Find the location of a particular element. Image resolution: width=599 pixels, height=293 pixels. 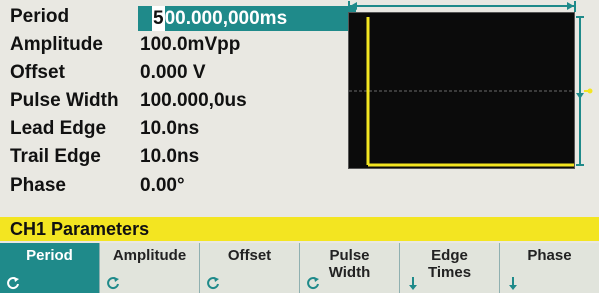

digit-cursor: 5 is located at coordinates (158, 18).